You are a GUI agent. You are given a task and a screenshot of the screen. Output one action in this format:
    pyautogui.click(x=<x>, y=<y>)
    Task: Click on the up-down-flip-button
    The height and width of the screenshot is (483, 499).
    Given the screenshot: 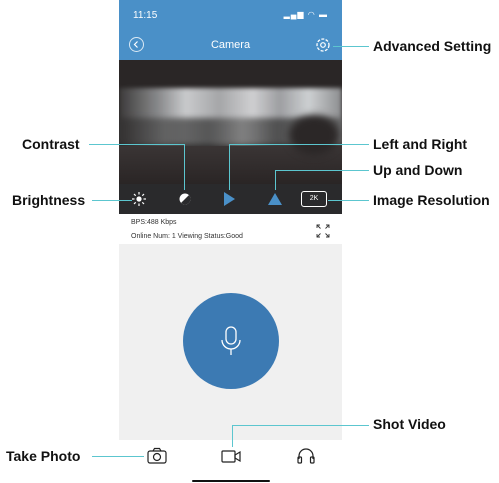 What is the action you would take?
    pyautogui.click(x=275, y=199)
    